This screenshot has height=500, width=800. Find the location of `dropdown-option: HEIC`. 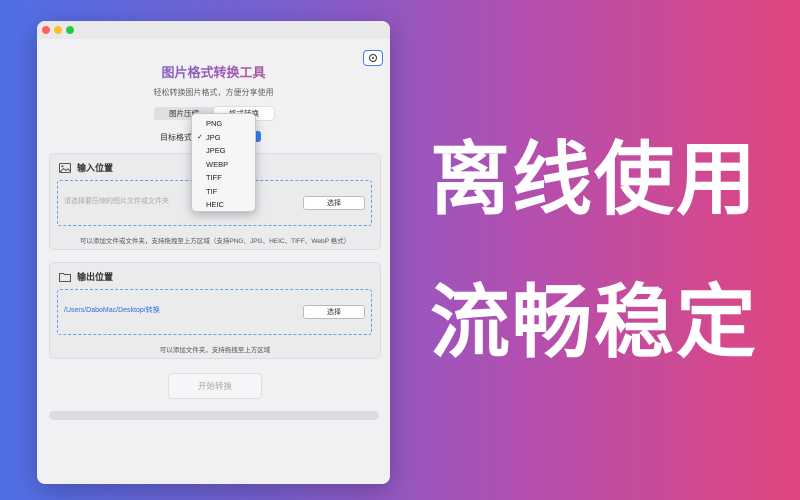

dropdown-option: HEIC is located at coordinates (223, 205).